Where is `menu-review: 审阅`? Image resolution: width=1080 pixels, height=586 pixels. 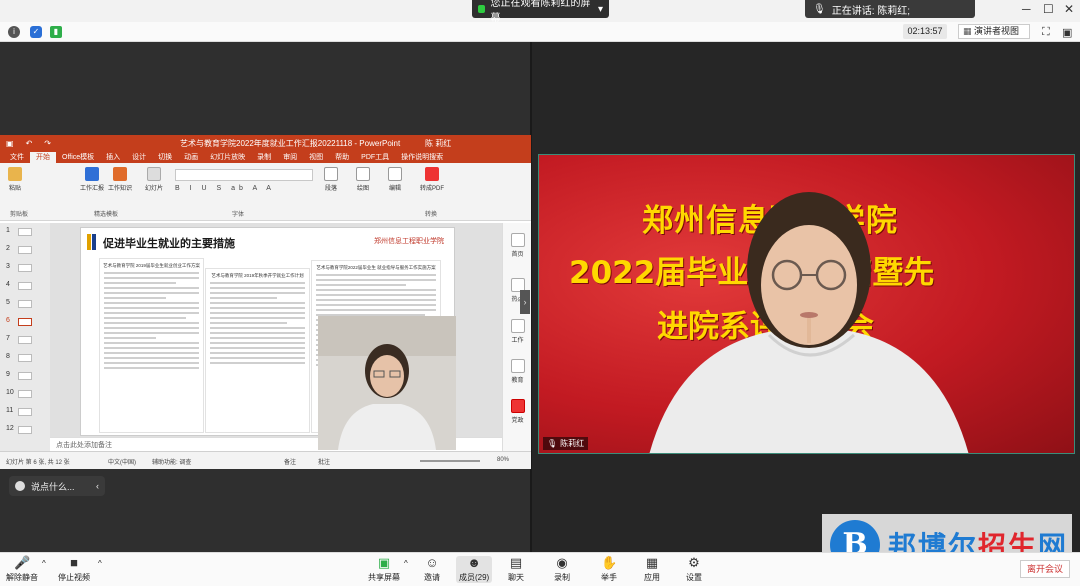
menu-review: 审阅 is located at coordinates (290, 157).